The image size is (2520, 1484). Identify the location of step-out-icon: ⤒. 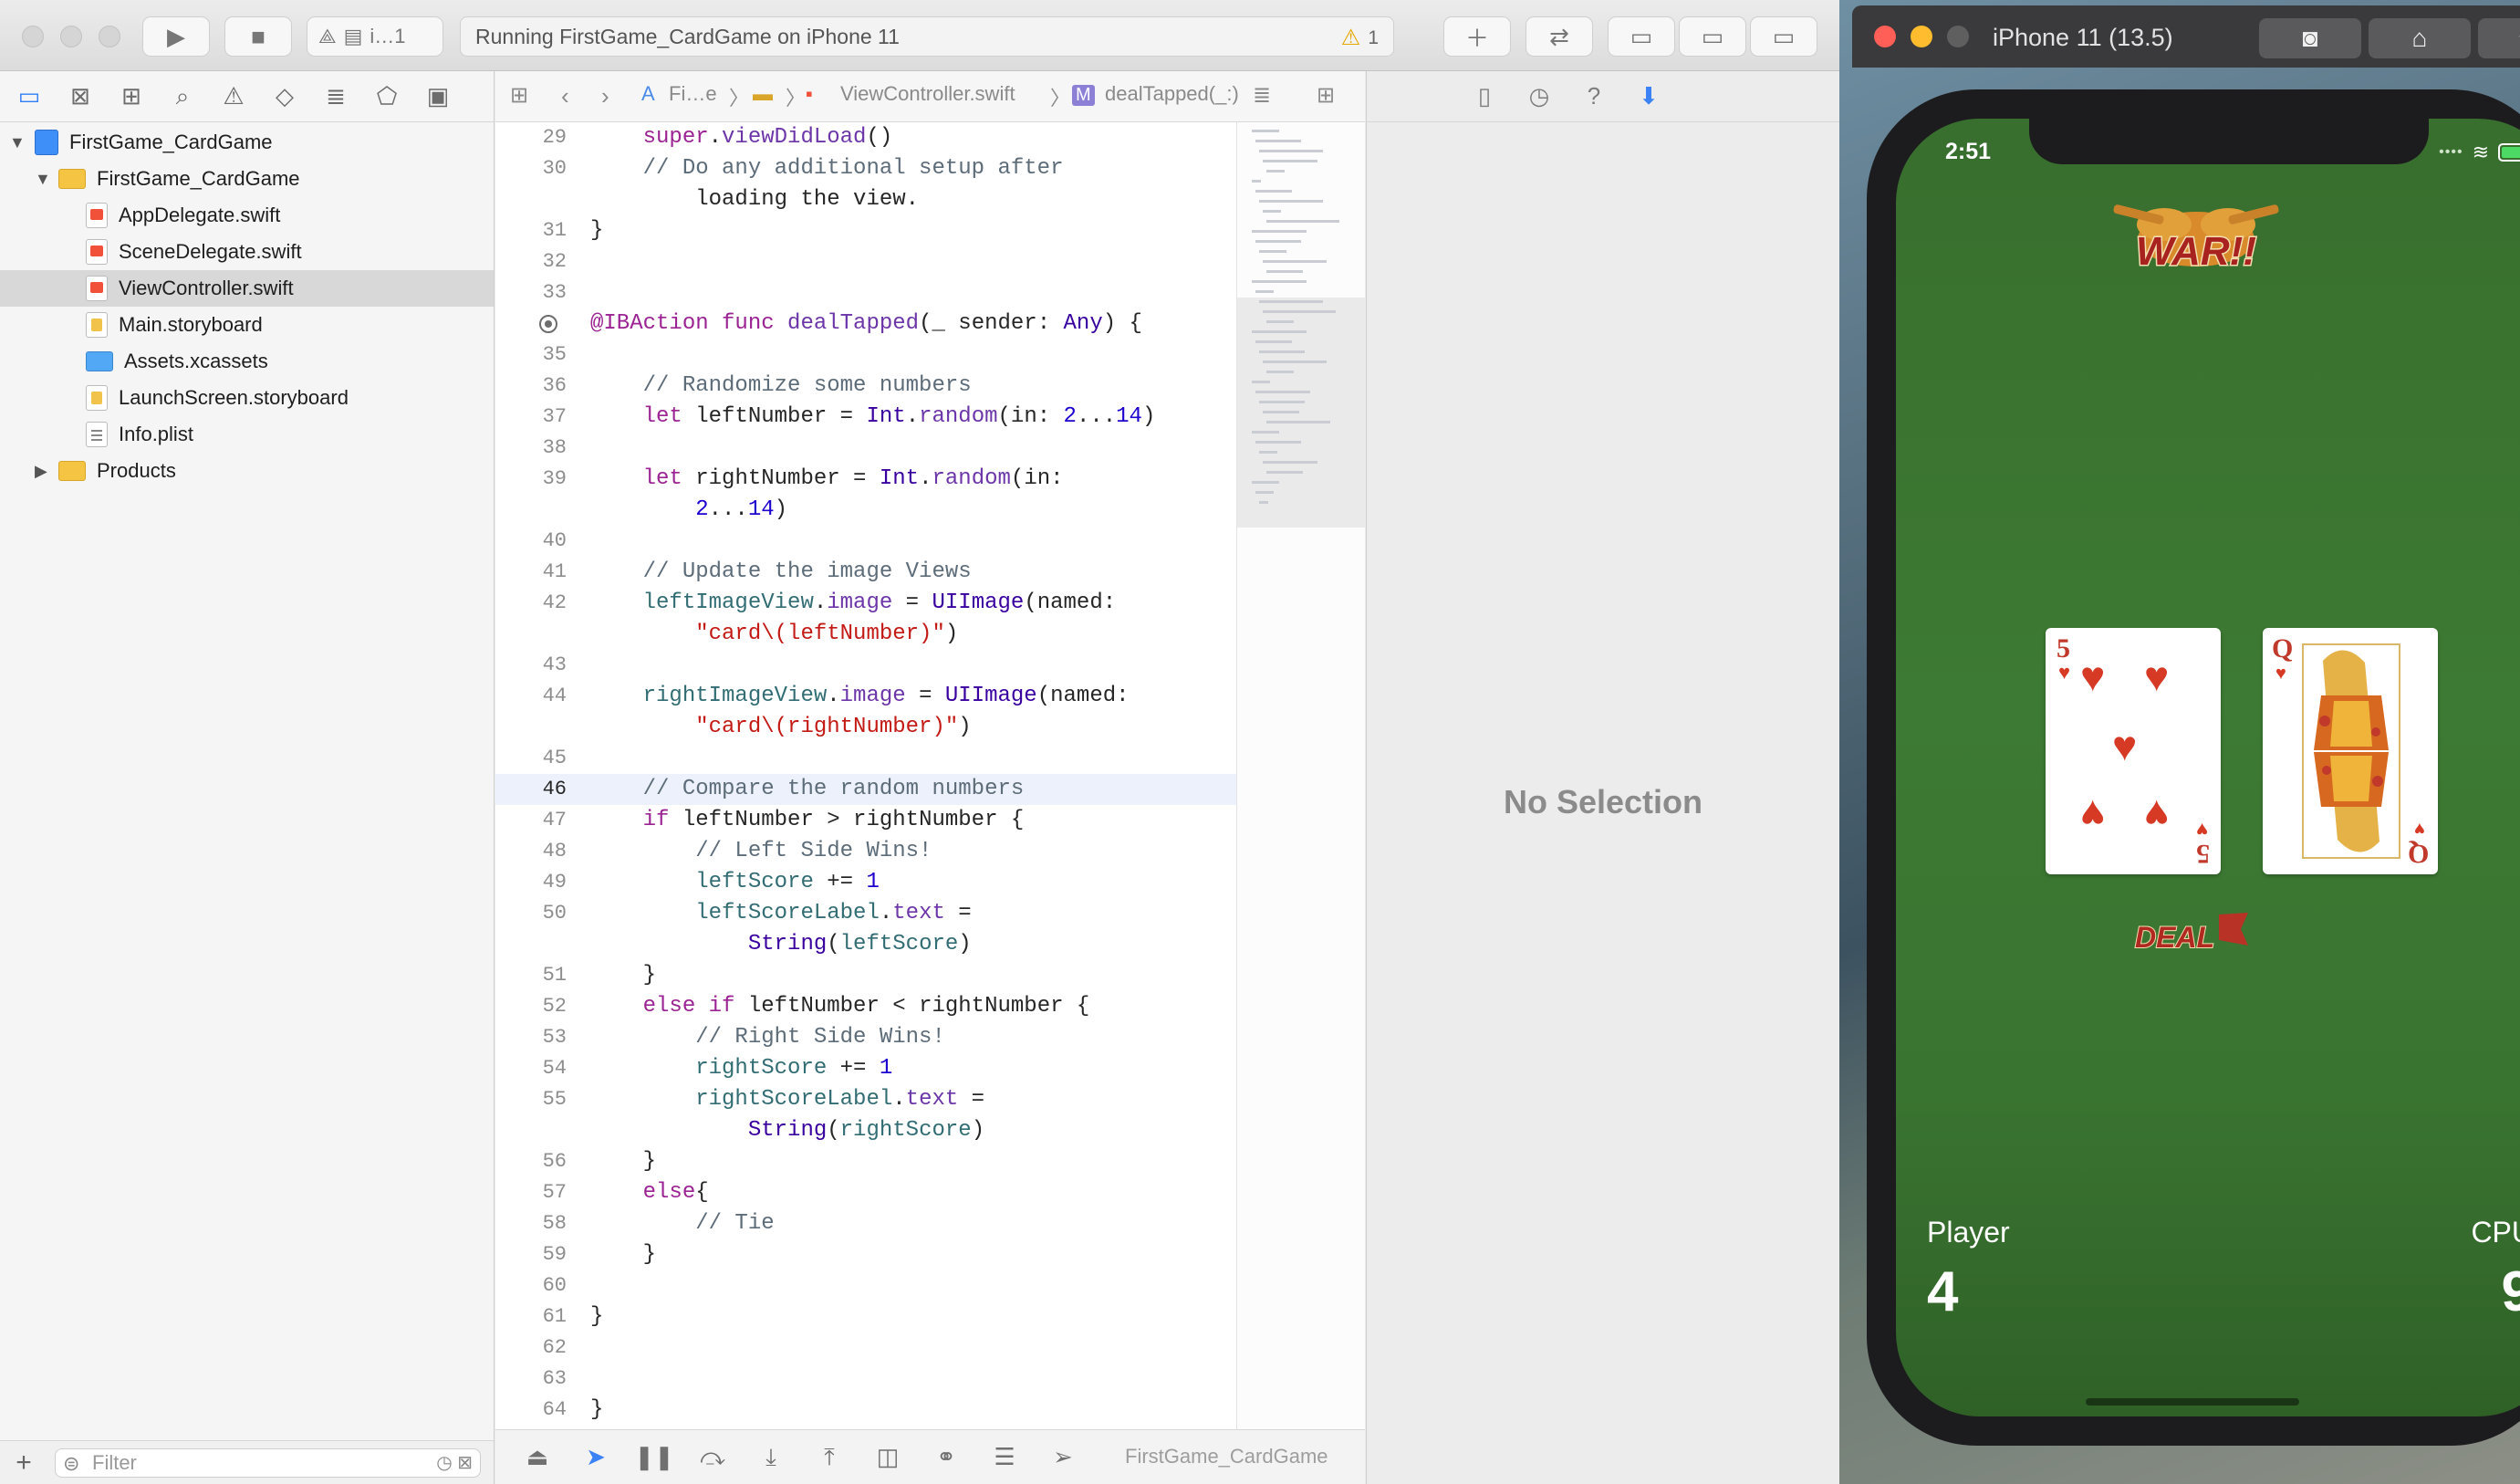
(829, 1457).